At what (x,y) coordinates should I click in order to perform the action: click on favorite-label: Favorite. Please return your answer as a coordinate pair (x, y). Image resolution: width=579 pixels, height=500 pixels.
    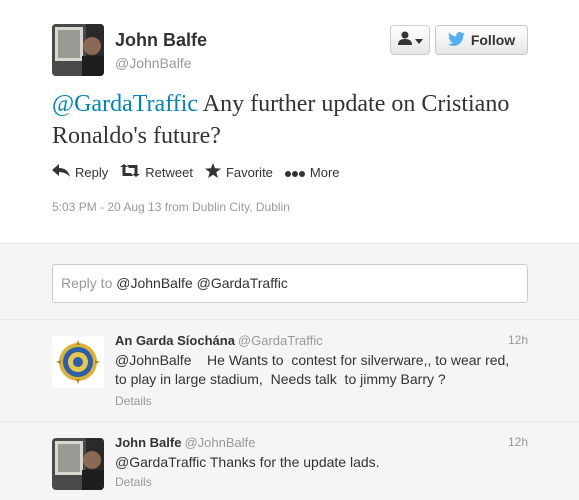
    Looking at the image, I should click on (249, 172).